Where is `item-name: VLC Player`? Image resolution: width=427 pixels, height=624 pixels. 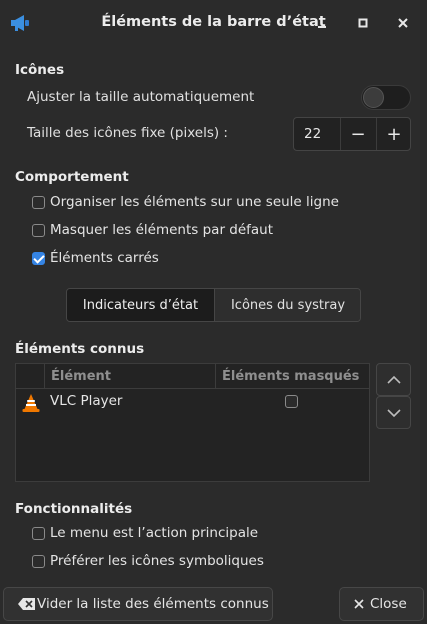
item-name: VLC Player is located at coordinates (86, 401).